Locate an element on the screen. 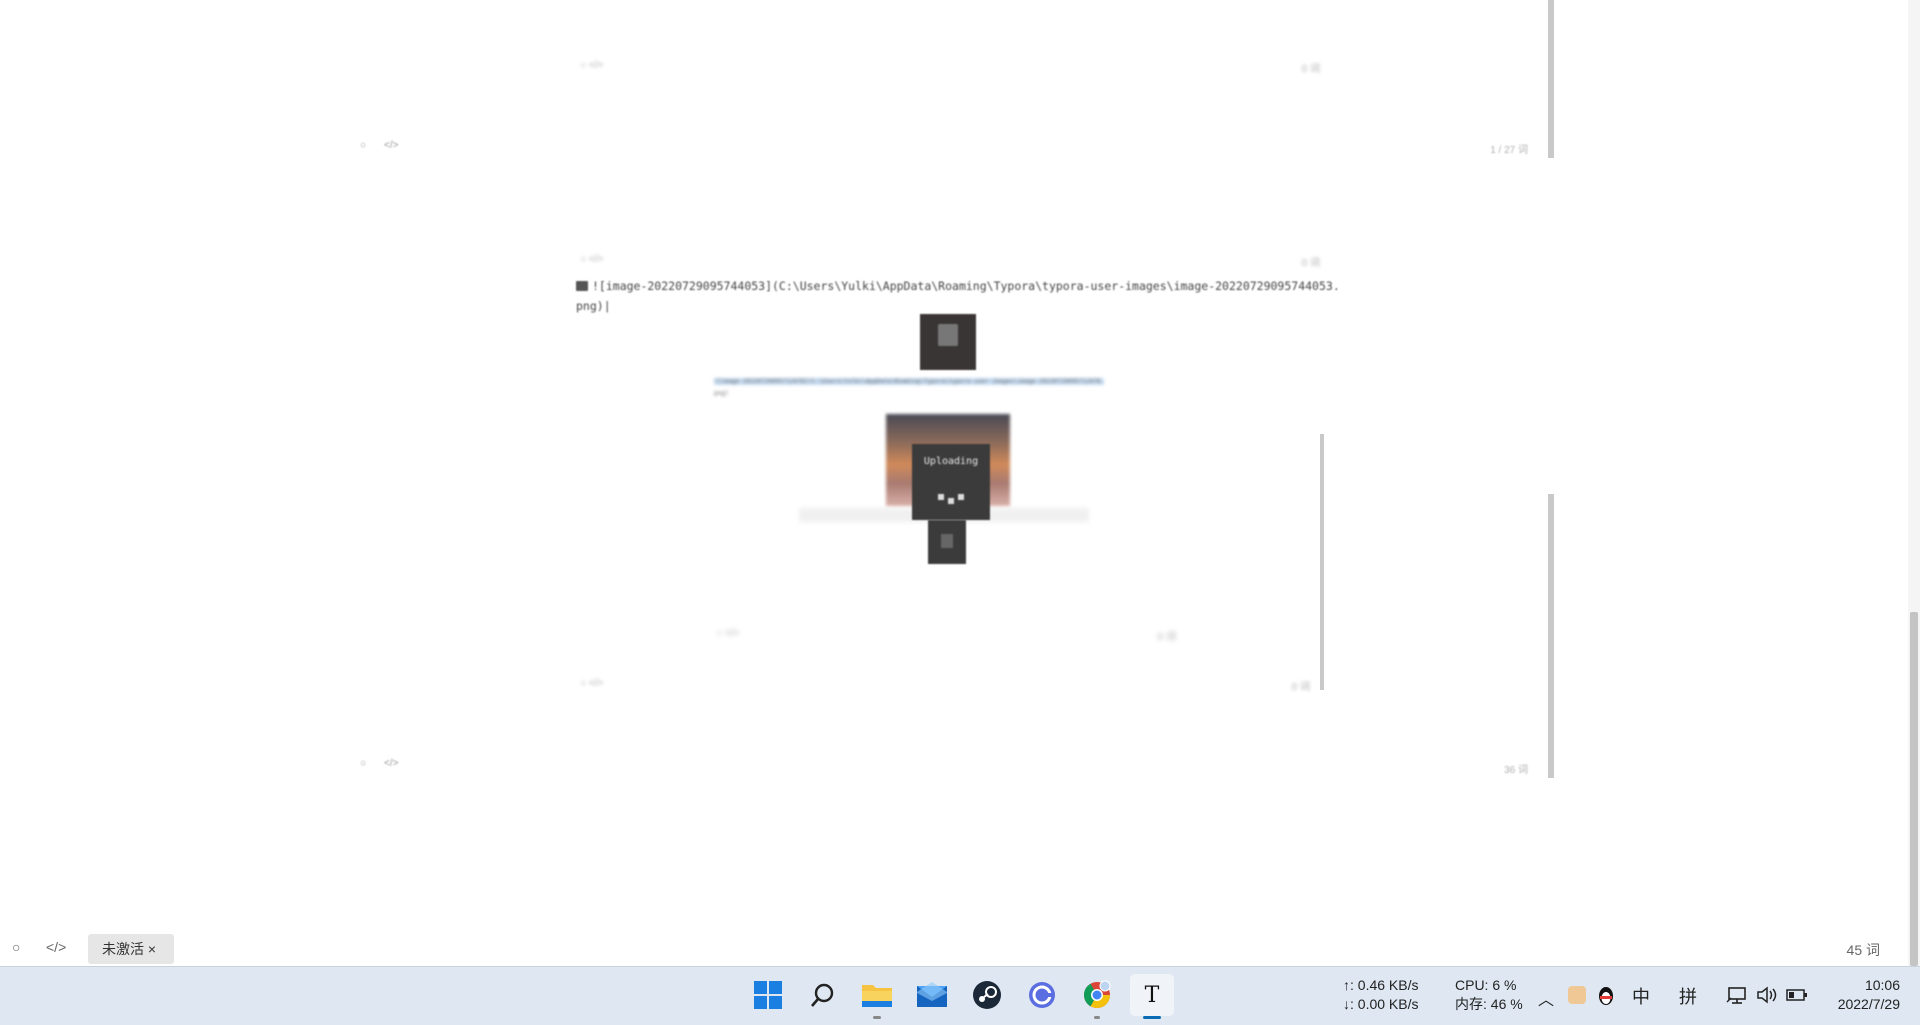  typora-active-indicator is located at coordinates (1152, 1017).